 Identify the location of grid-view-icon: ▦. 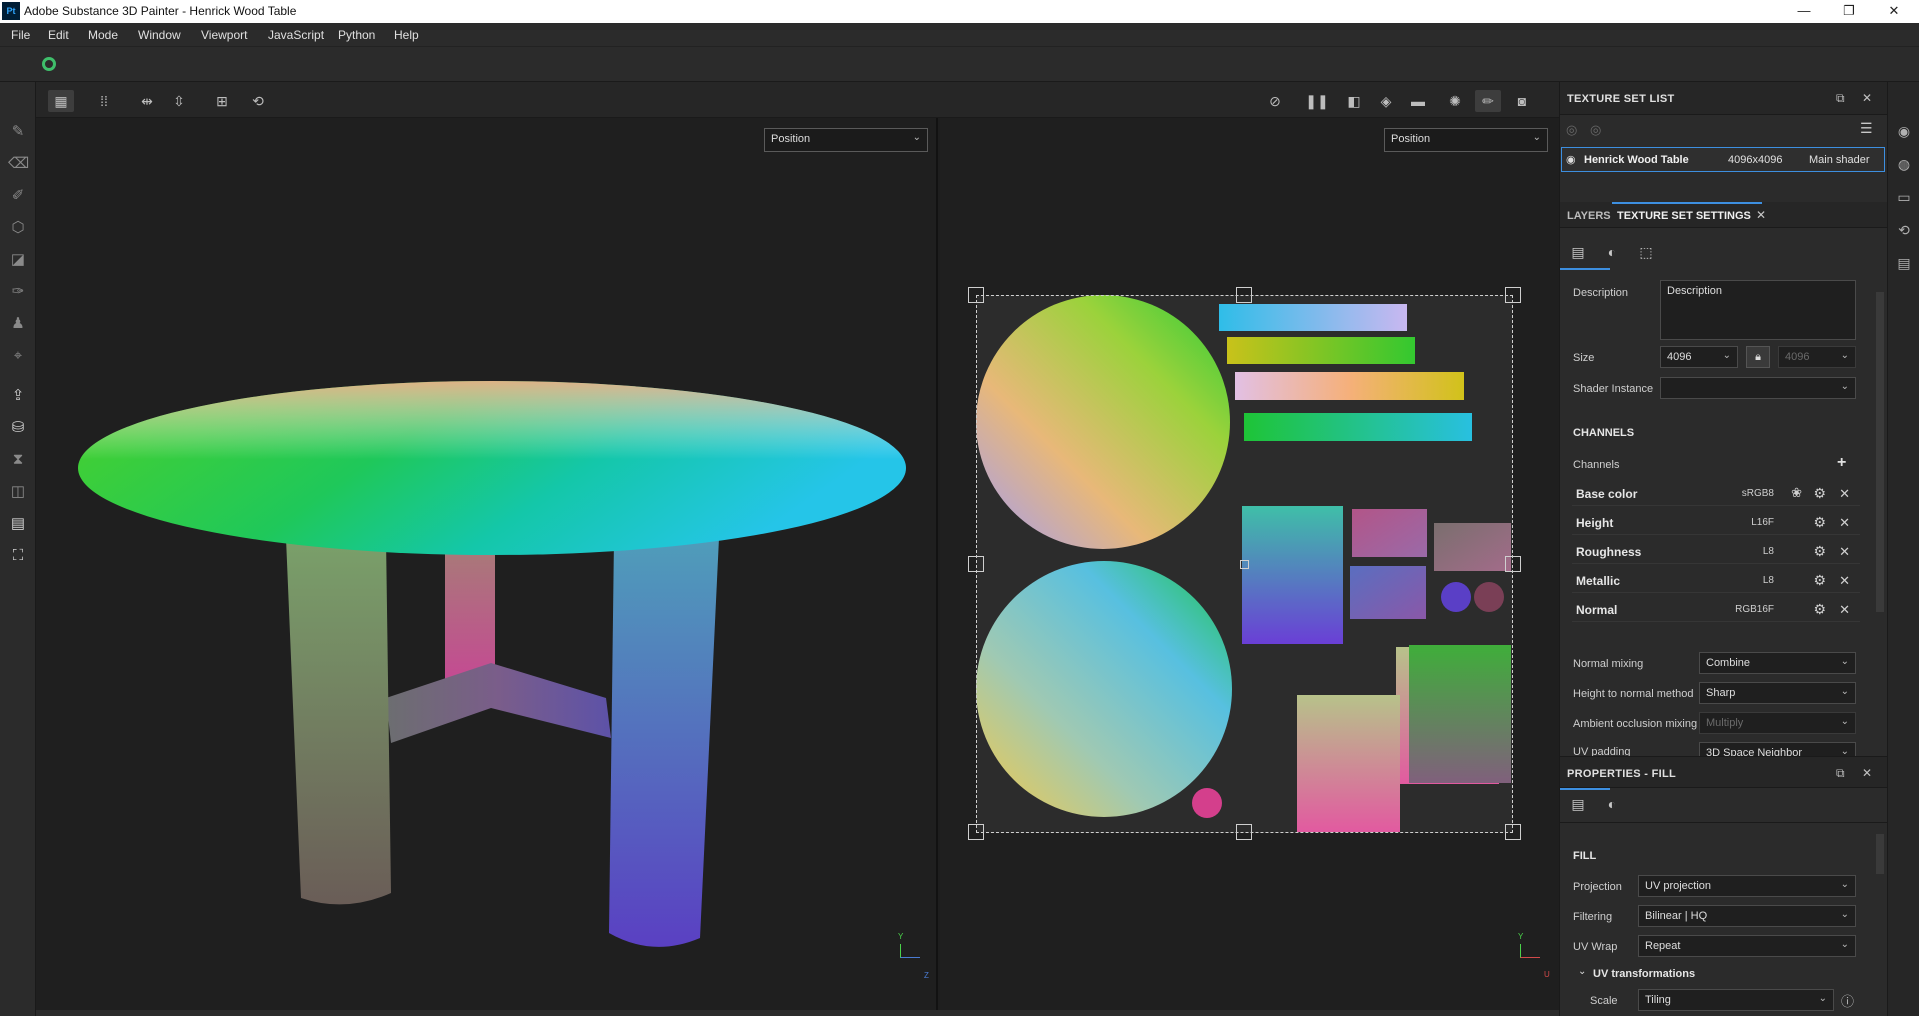
(61, 101).